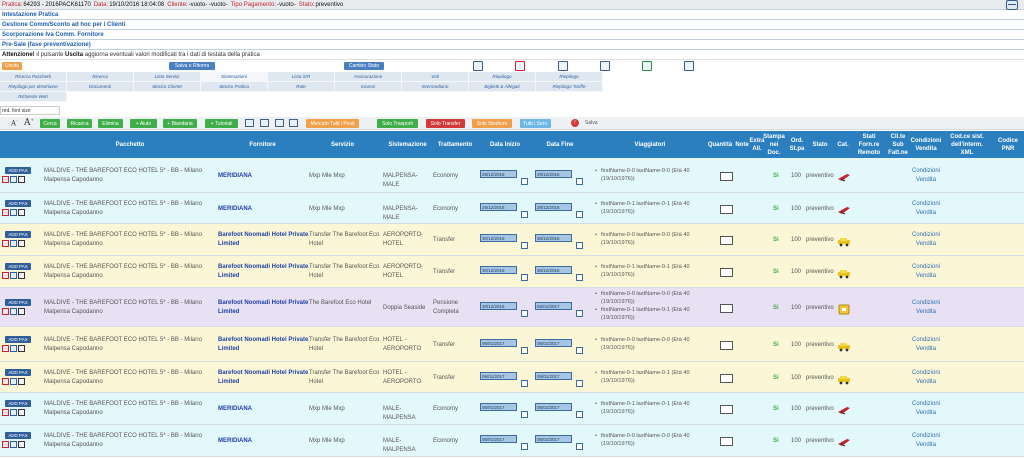  I want to click on col-cliente-sub: Cli.te Sub Fatt.ne, so click(898, 144).